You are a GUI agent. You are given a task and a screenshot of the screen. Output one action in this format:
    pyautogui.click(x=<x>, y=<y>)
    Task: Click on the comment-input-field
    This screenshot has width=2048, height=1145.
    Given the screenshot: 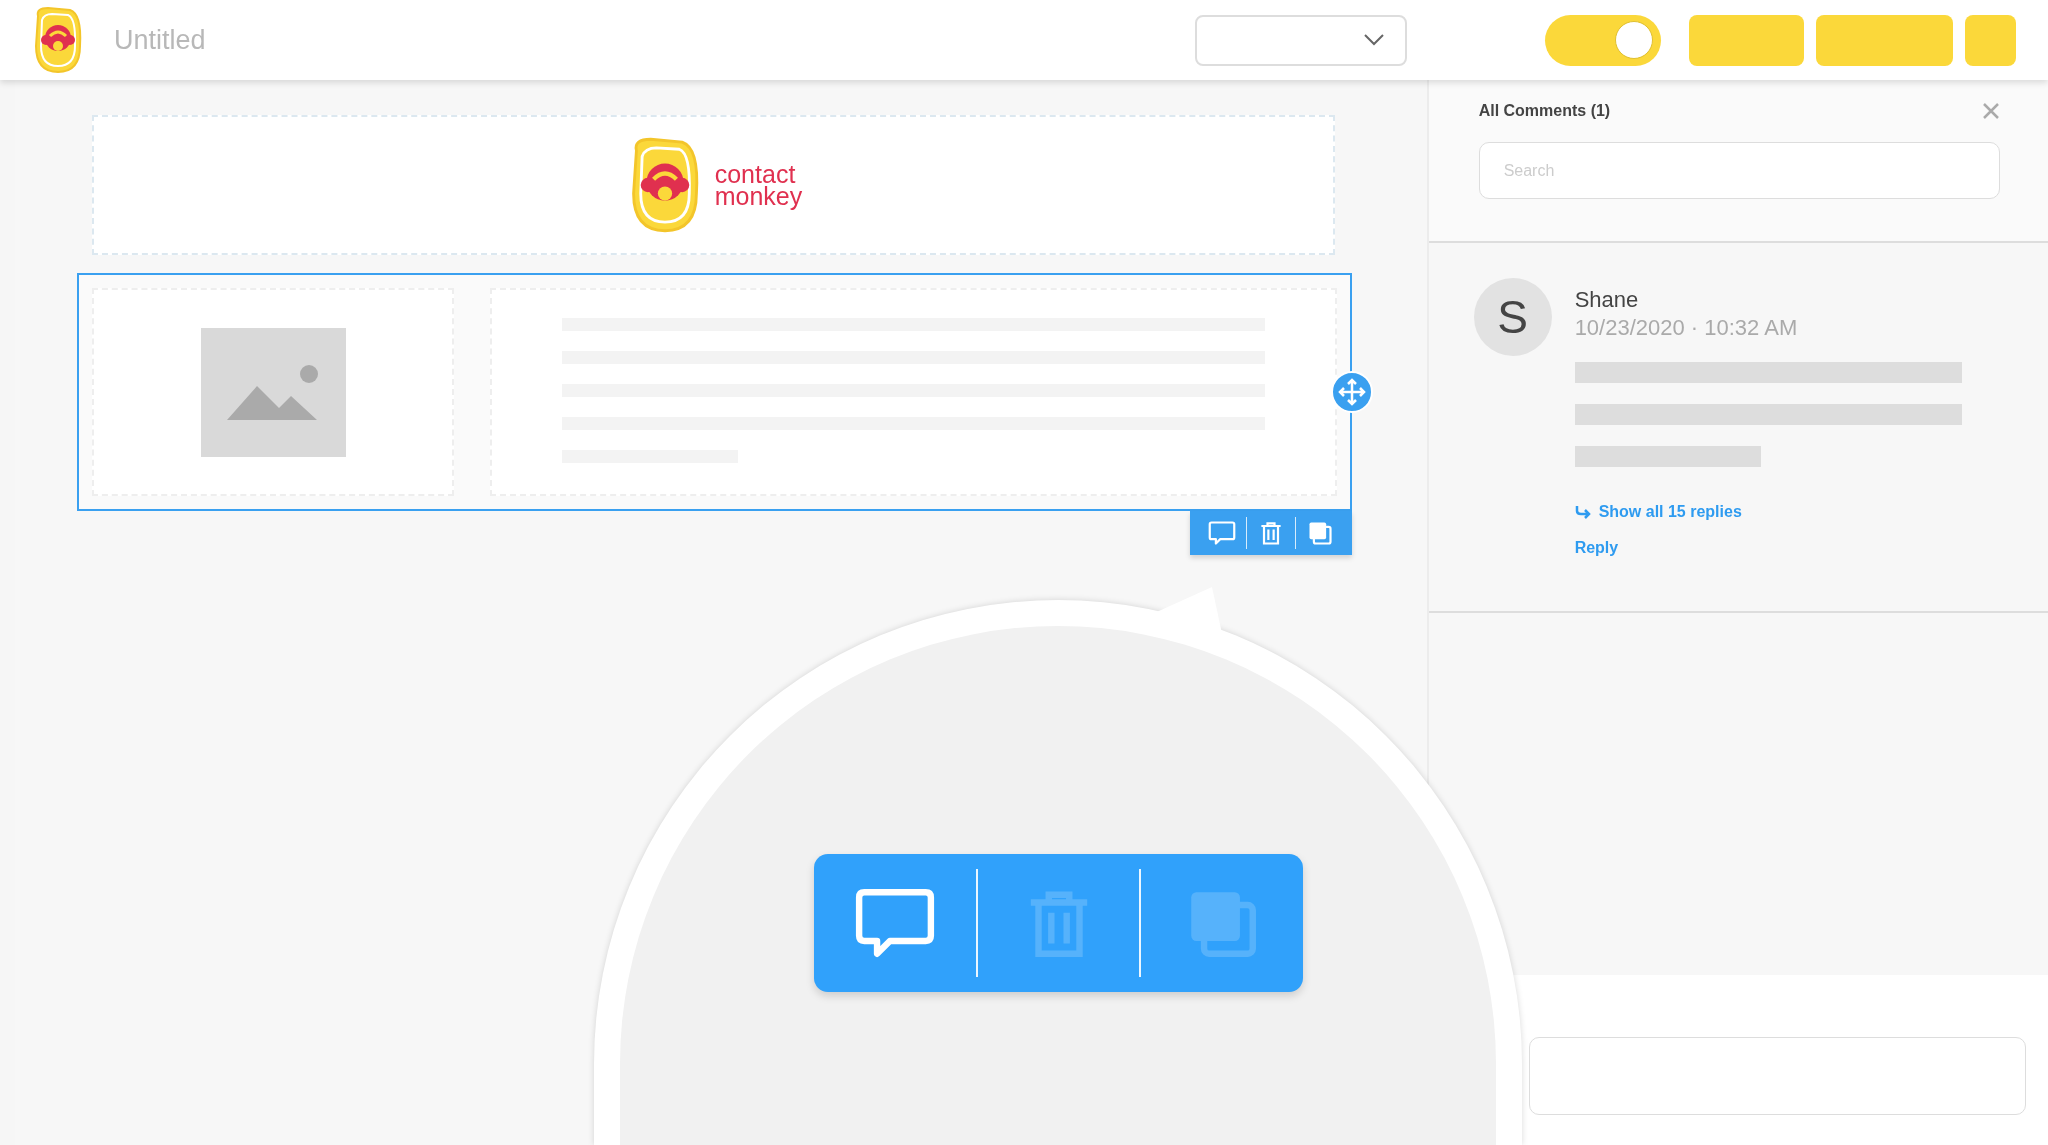 What is the action you would take?
    pyautogui.click(x=1777, y=1076)
    